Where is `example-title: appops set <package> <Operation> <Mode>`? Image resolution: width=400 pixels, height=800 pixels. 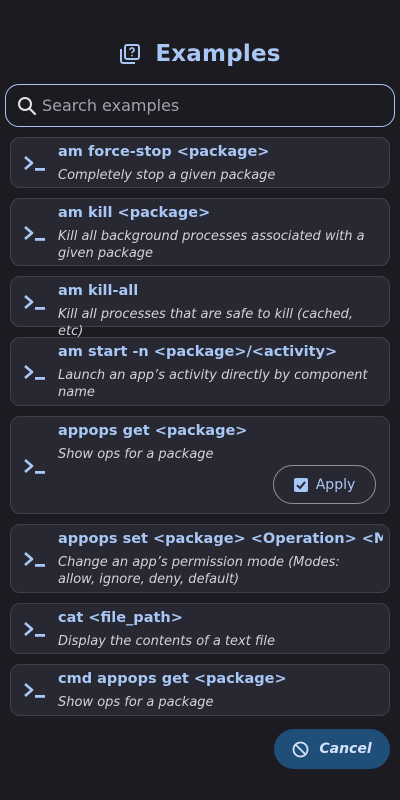 example-title: appops set <package> <Operation> <Mode> is located at coordinates (220, 539).